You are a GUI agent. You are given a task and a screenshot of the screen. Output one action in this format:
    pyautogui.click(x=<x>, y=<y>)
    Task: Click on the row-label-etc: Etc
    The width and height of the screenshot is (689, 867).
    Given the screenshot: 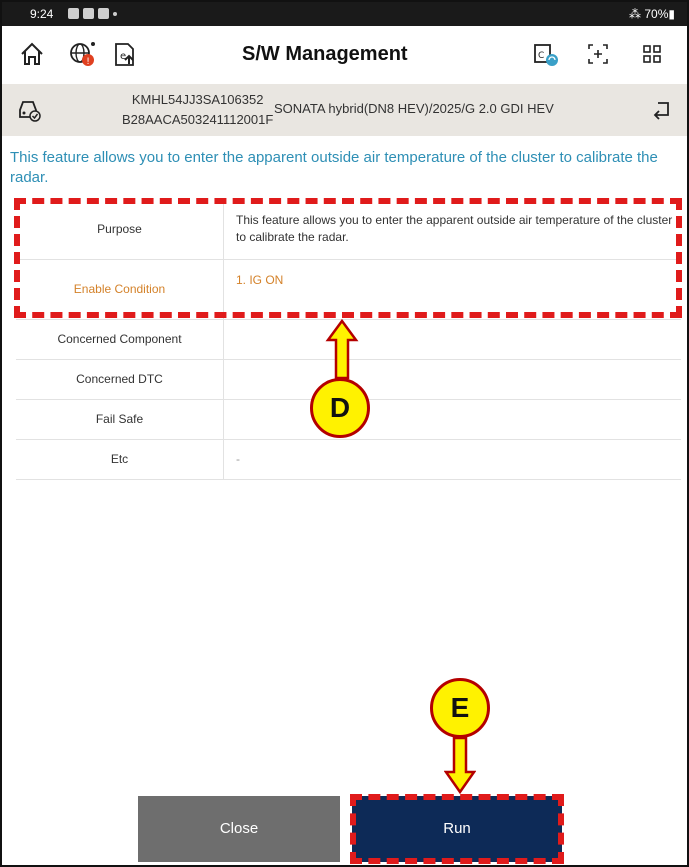 What is the action you would take?
    pyautogui.click(x=120, y=459)
    